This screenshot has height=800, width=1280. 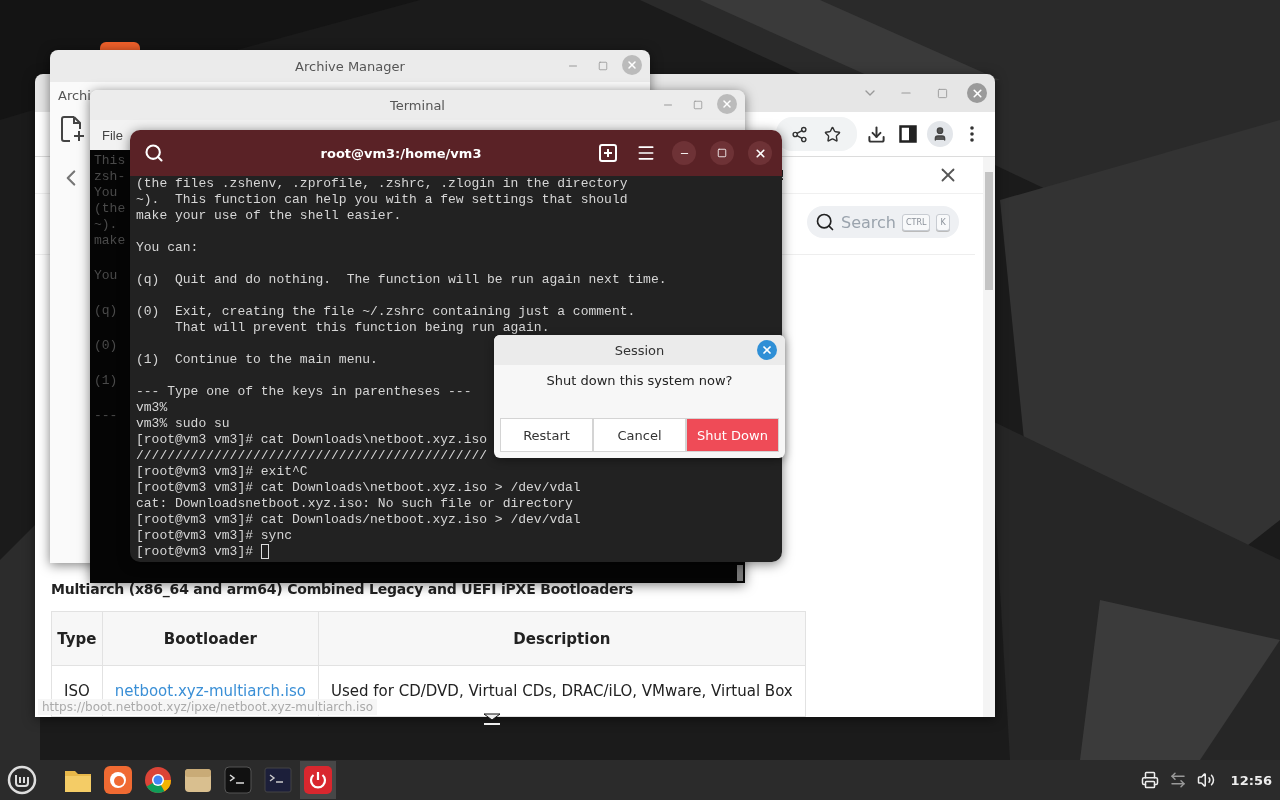 What do you see at coordinates (916, 222) in the screenshot?
I see `key-hint: CTRL` at bounding box center [916, 222].